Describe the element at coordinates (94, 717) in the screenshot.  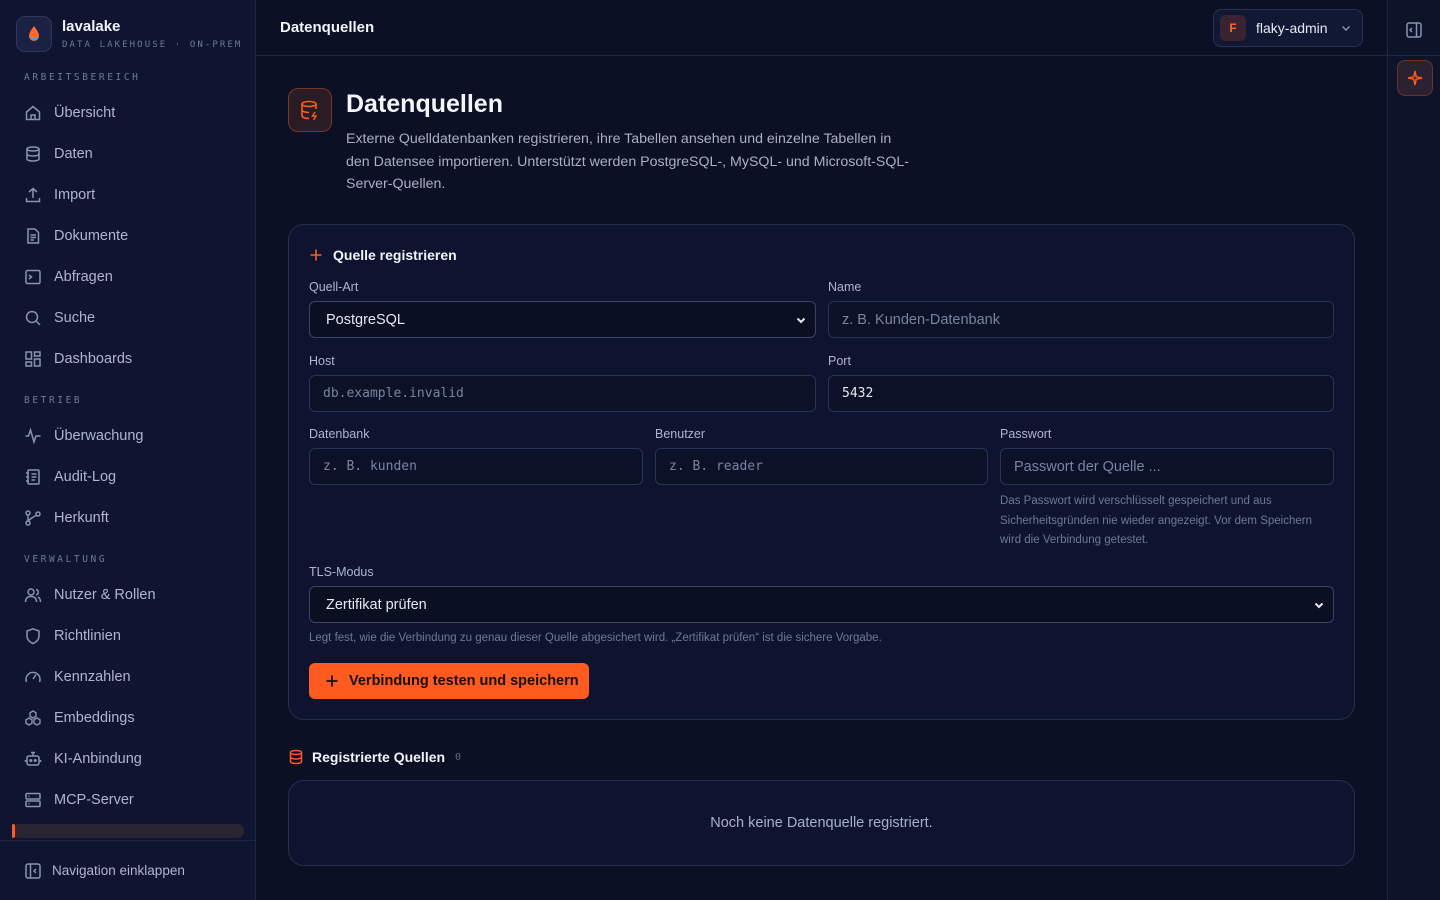
I see `sidebar-item-label: Embeddings` at that location.